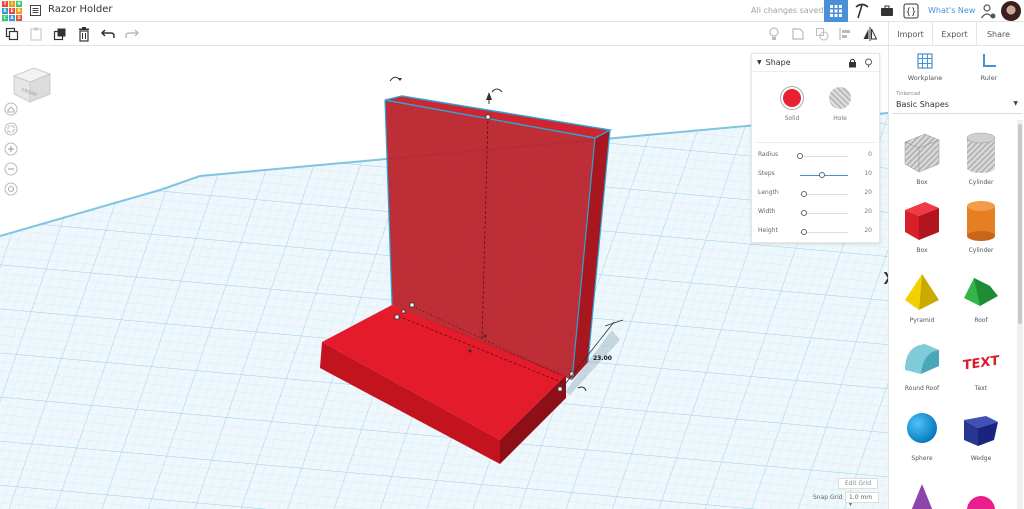 The width and height of the screenshot is (1024, 509). What do you see at coordinates (922, 221) in the screenshot?
I see `box-icon` at bounding box center [922, 221].